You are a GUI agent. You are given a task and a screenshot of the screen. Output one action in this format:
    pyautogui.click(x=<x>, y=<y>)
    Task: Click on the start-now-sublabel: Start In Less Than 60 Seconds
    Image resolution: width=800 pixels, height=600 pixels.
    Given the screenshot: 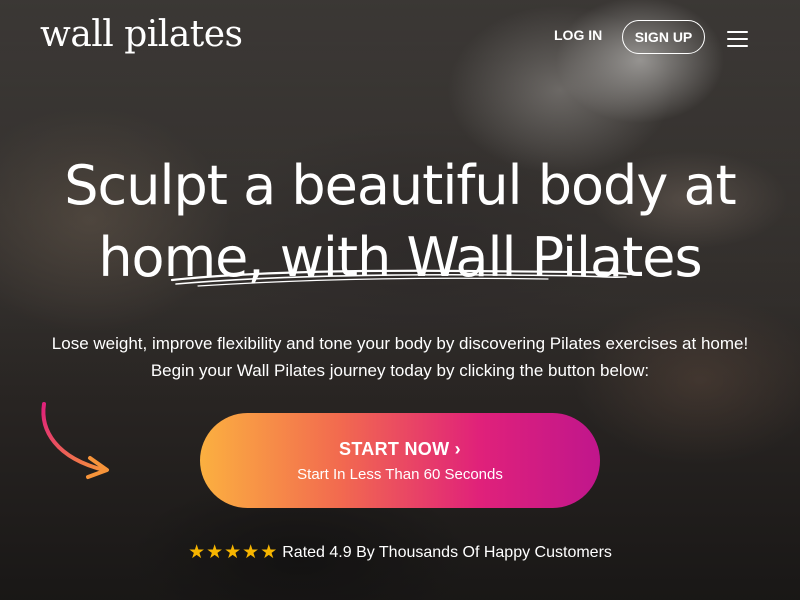 What is the action you would take?
    pyautogui.click(x=400, y=474)
    